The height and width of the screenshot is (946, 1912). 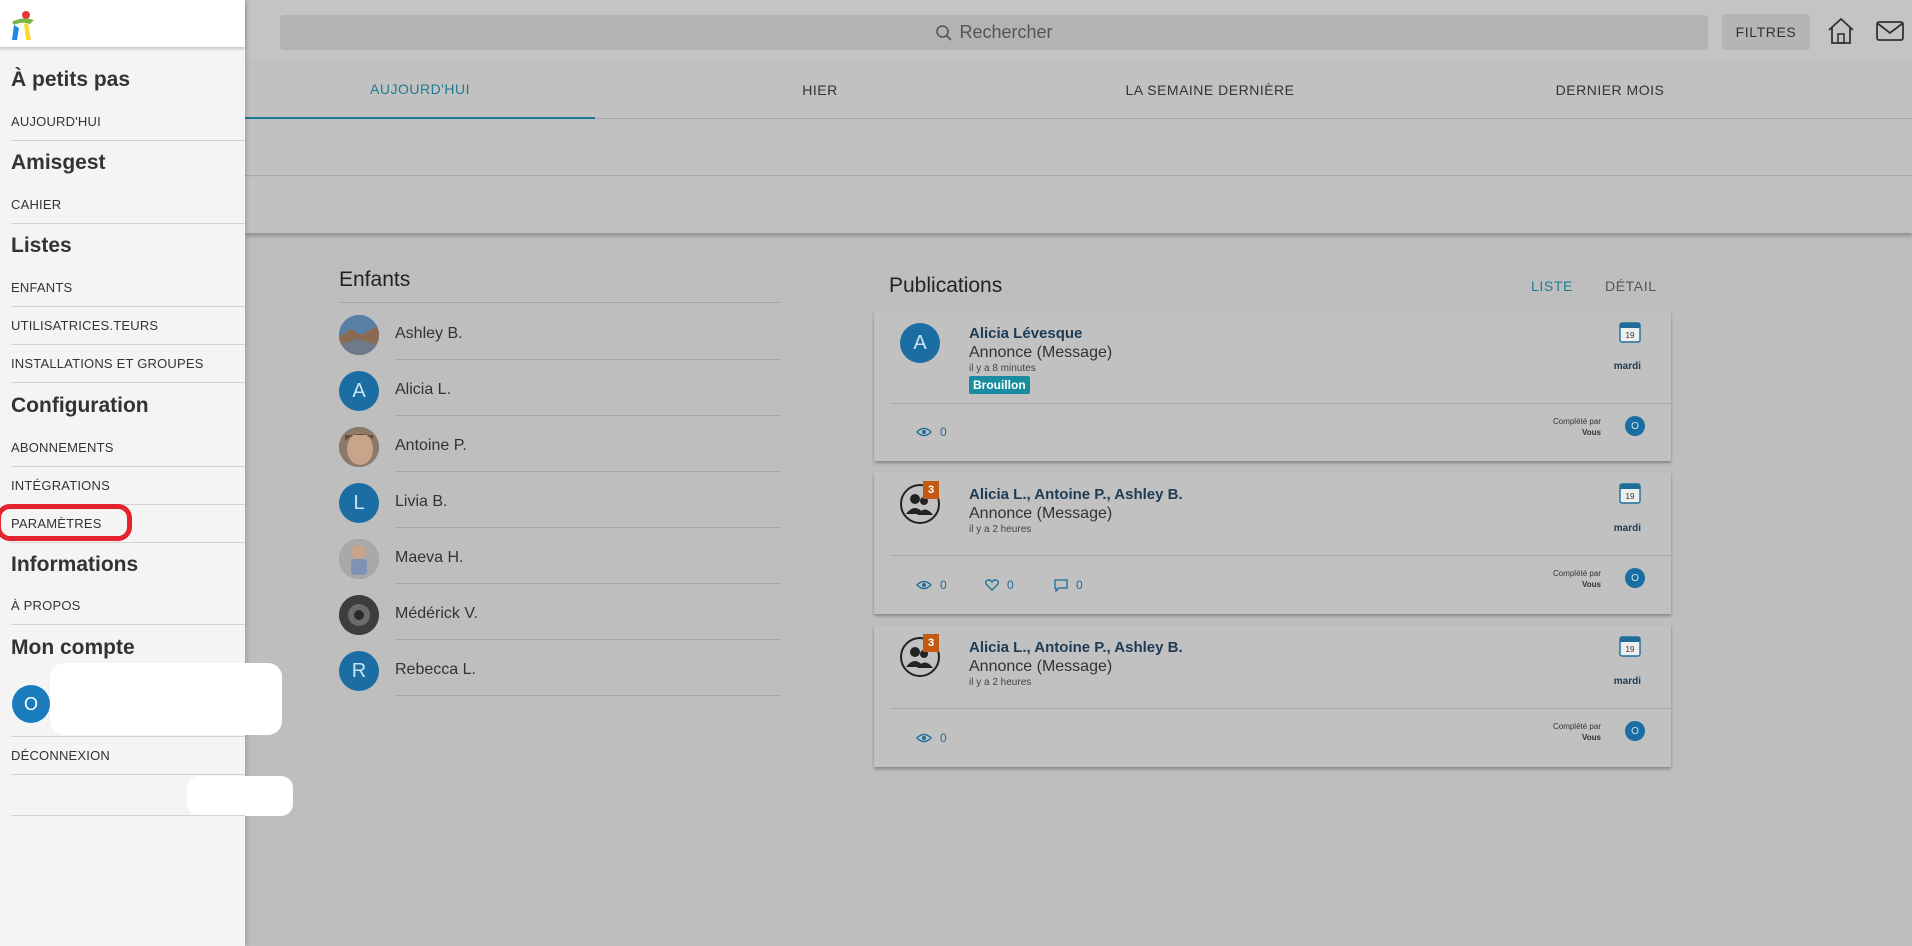 I want to click on nav-item-children: ENFANTS, so click(x=128, y=287).